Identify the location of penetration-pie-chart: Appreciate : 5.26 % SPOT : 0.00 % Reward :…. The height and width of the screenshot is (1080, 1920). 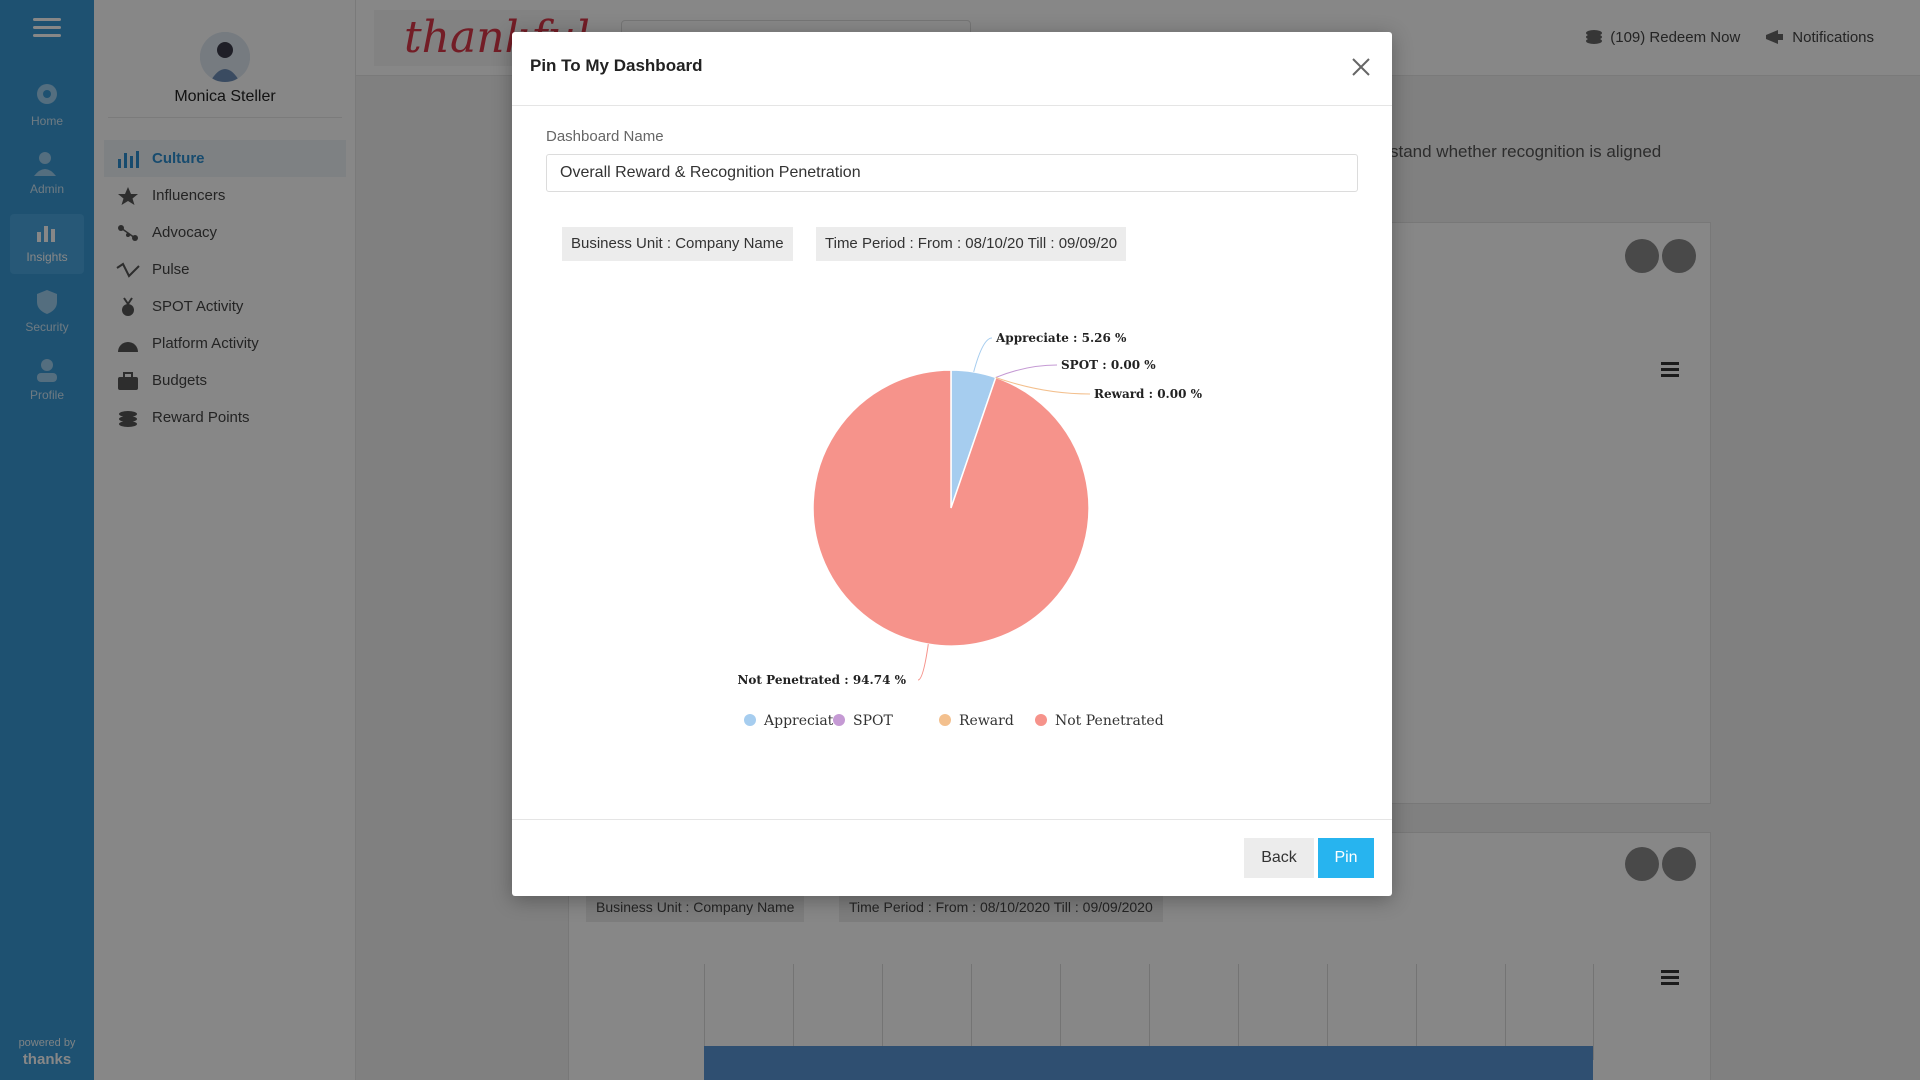
(970, 530).